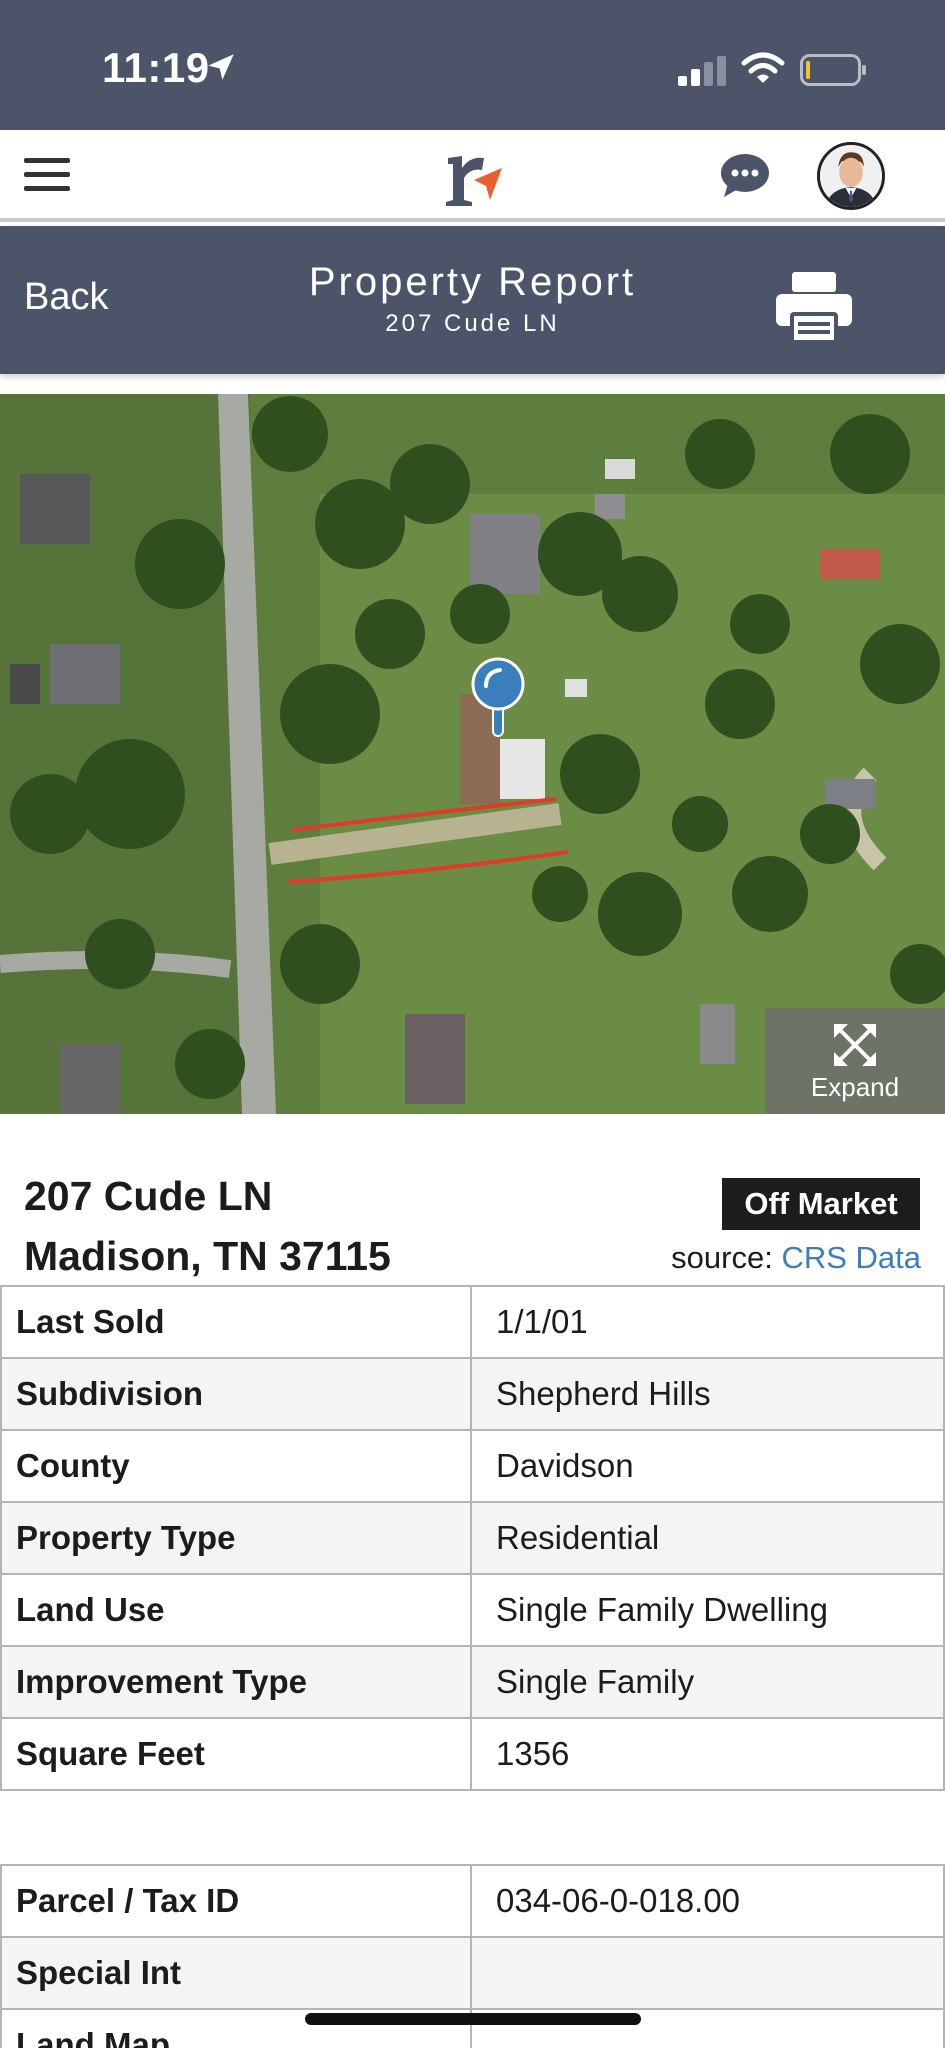  Describe the element at coordinates (221, 67) in the screenshot. I see `location-arrow-icon` at that location.